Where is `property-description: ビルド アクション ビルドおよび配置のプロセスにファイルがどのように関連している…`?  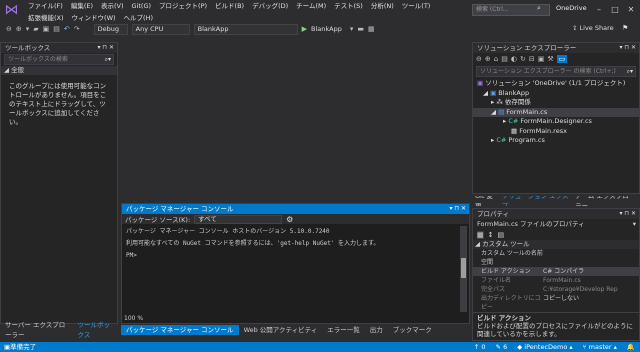
property-description: ビルド アクション ビルドおよび配置のプロセスにファイルがどのように関連している… is located at coordinates (556, 325).